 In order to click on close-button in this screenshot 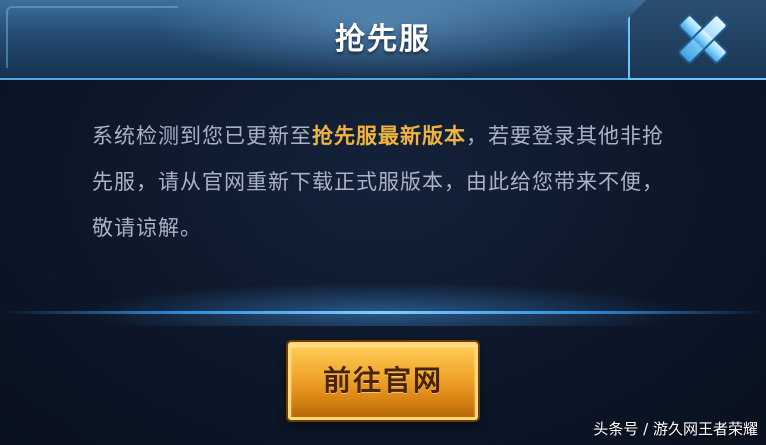, I will do `click(703, 39)`.